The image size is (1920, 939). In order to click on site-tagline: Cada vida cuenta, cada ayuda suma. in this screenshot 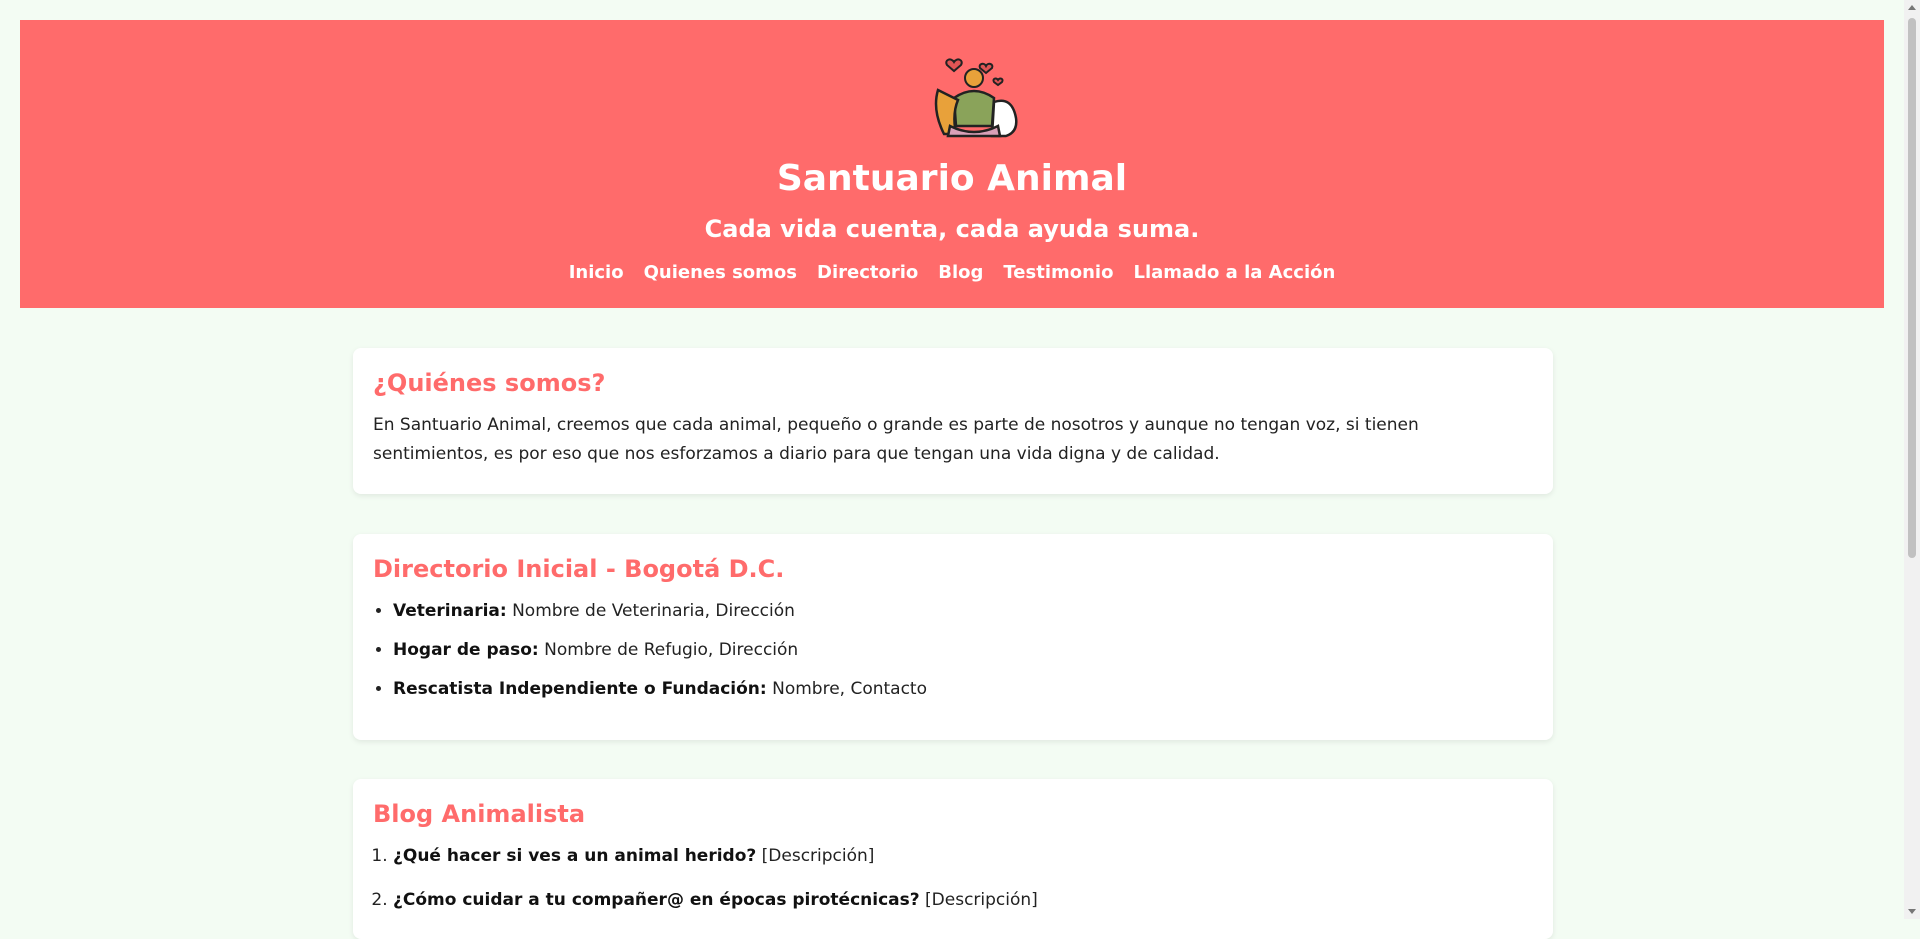, I will do `click(952, 229)`.